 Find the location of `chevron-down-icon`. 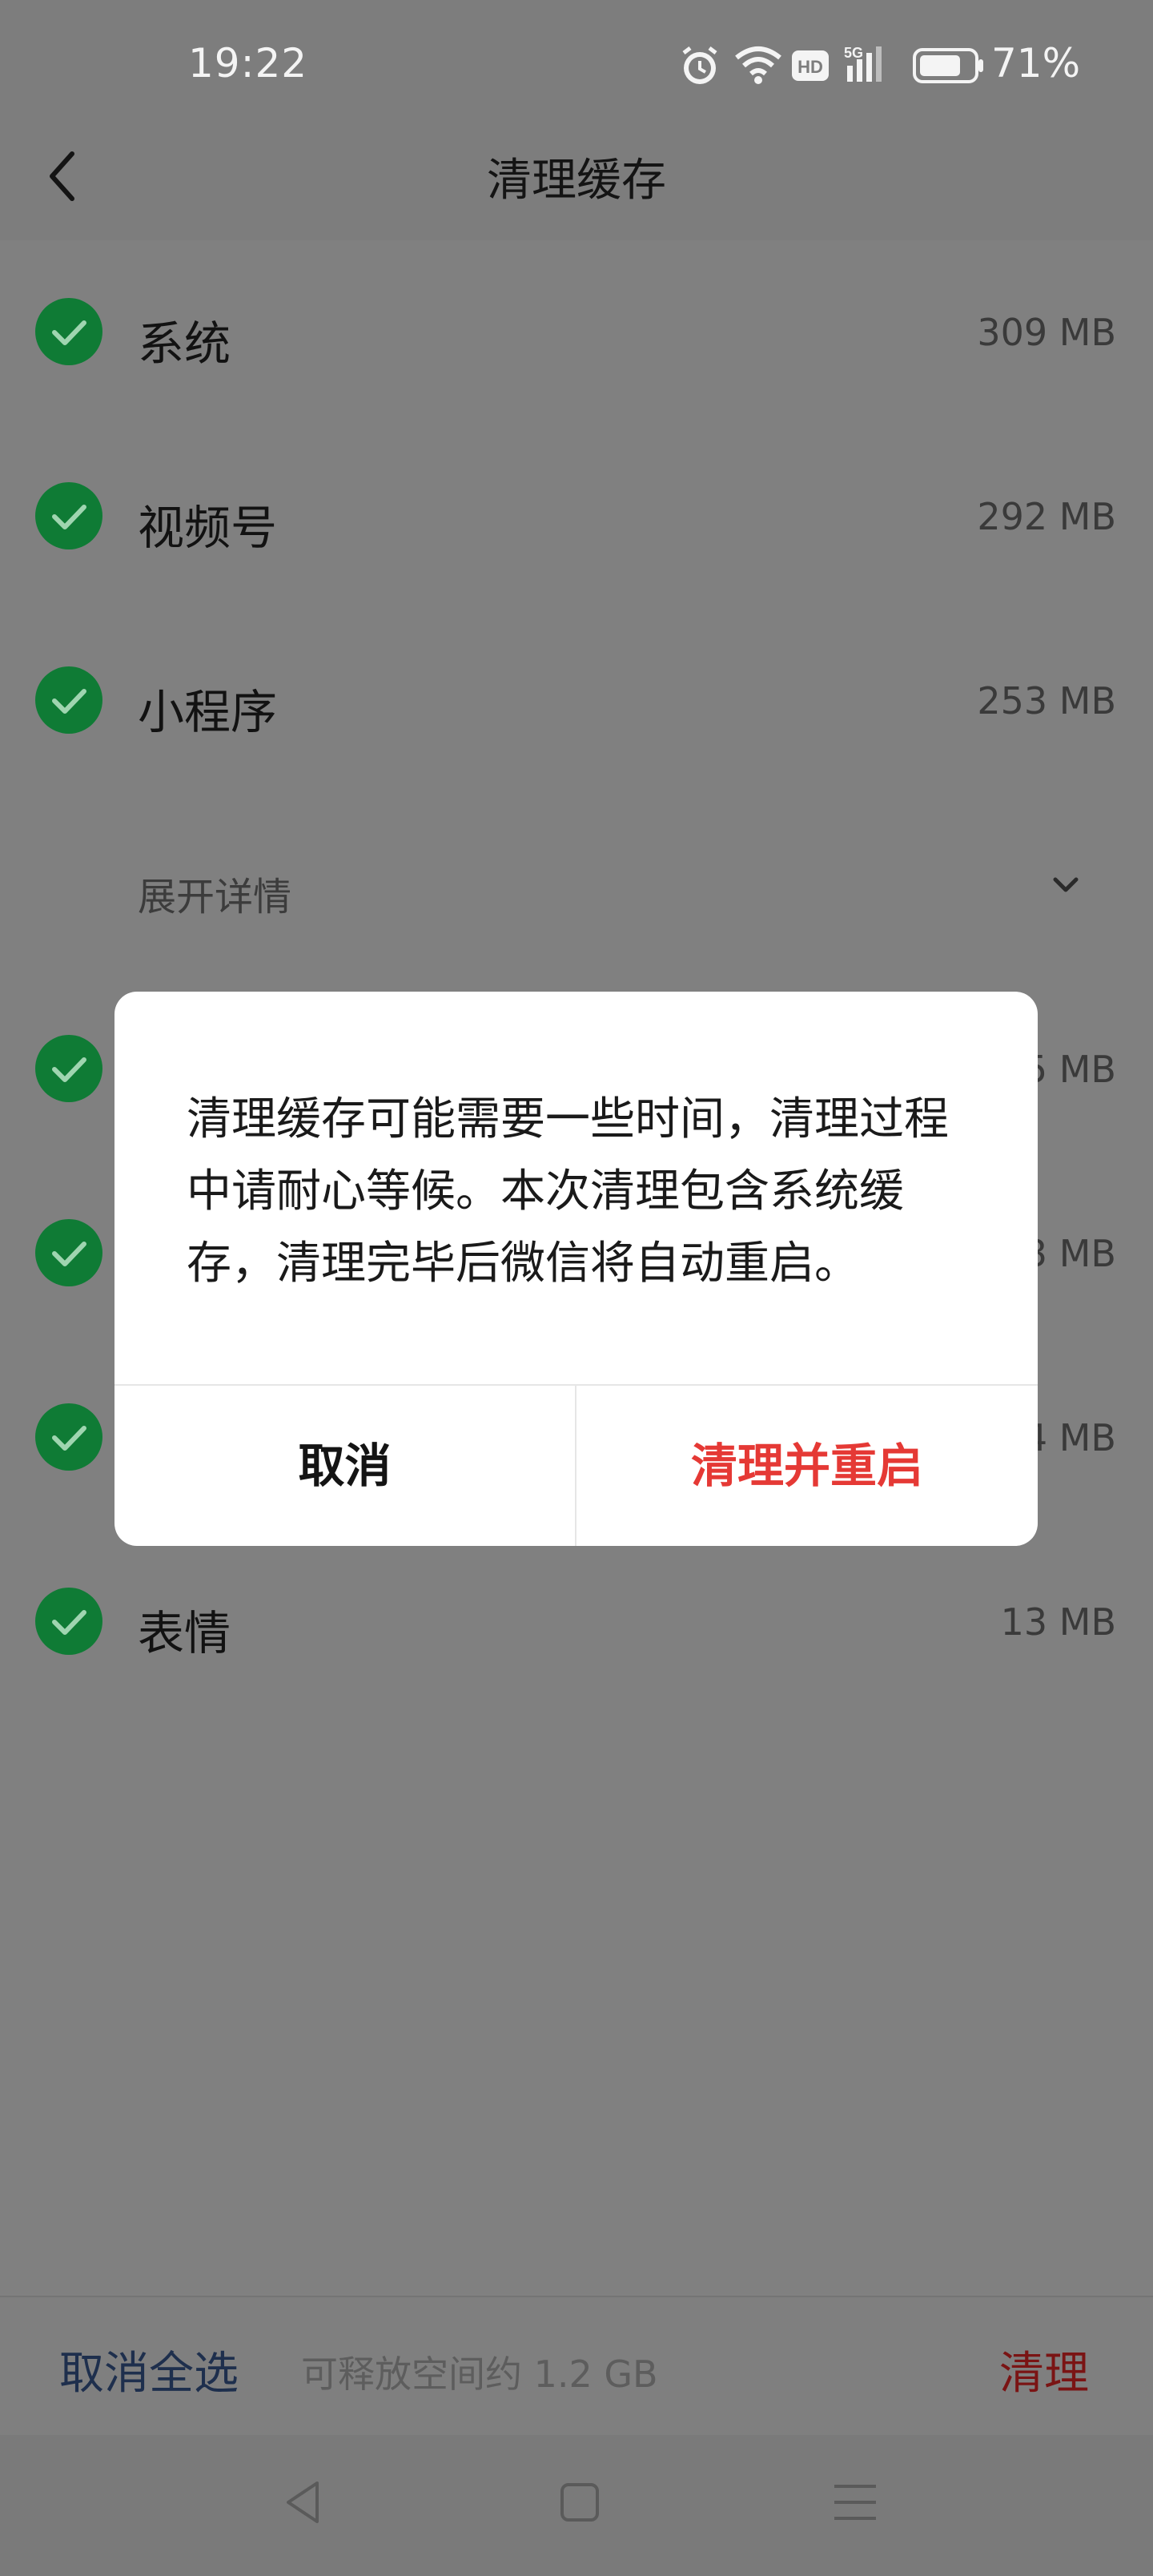

chevron-down-icon is located at coordinates (1066, 885).